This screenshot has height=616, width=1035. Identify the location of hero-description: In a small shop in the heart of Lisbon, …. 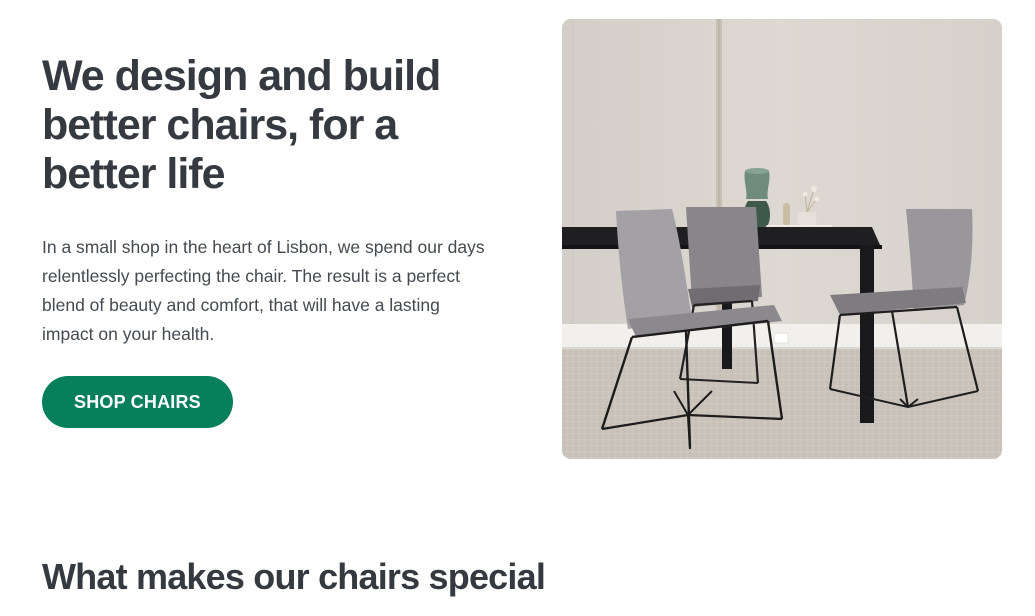
(263, 290).